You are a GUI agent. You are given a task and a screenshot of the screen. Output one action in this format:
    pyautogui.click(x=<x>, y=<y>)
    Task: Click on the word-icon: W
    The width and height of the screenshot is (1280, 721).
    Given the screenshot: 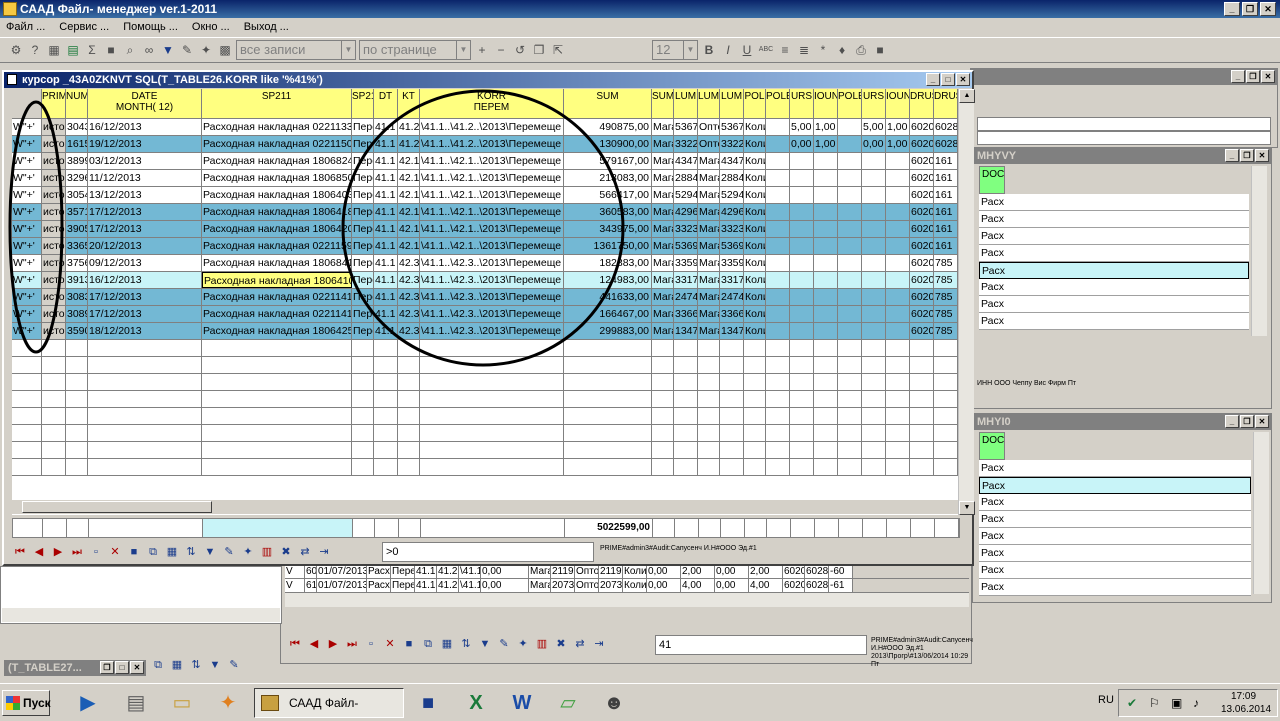 What is the action you would take?
    pyautogui.click(x=522, y=703)
    